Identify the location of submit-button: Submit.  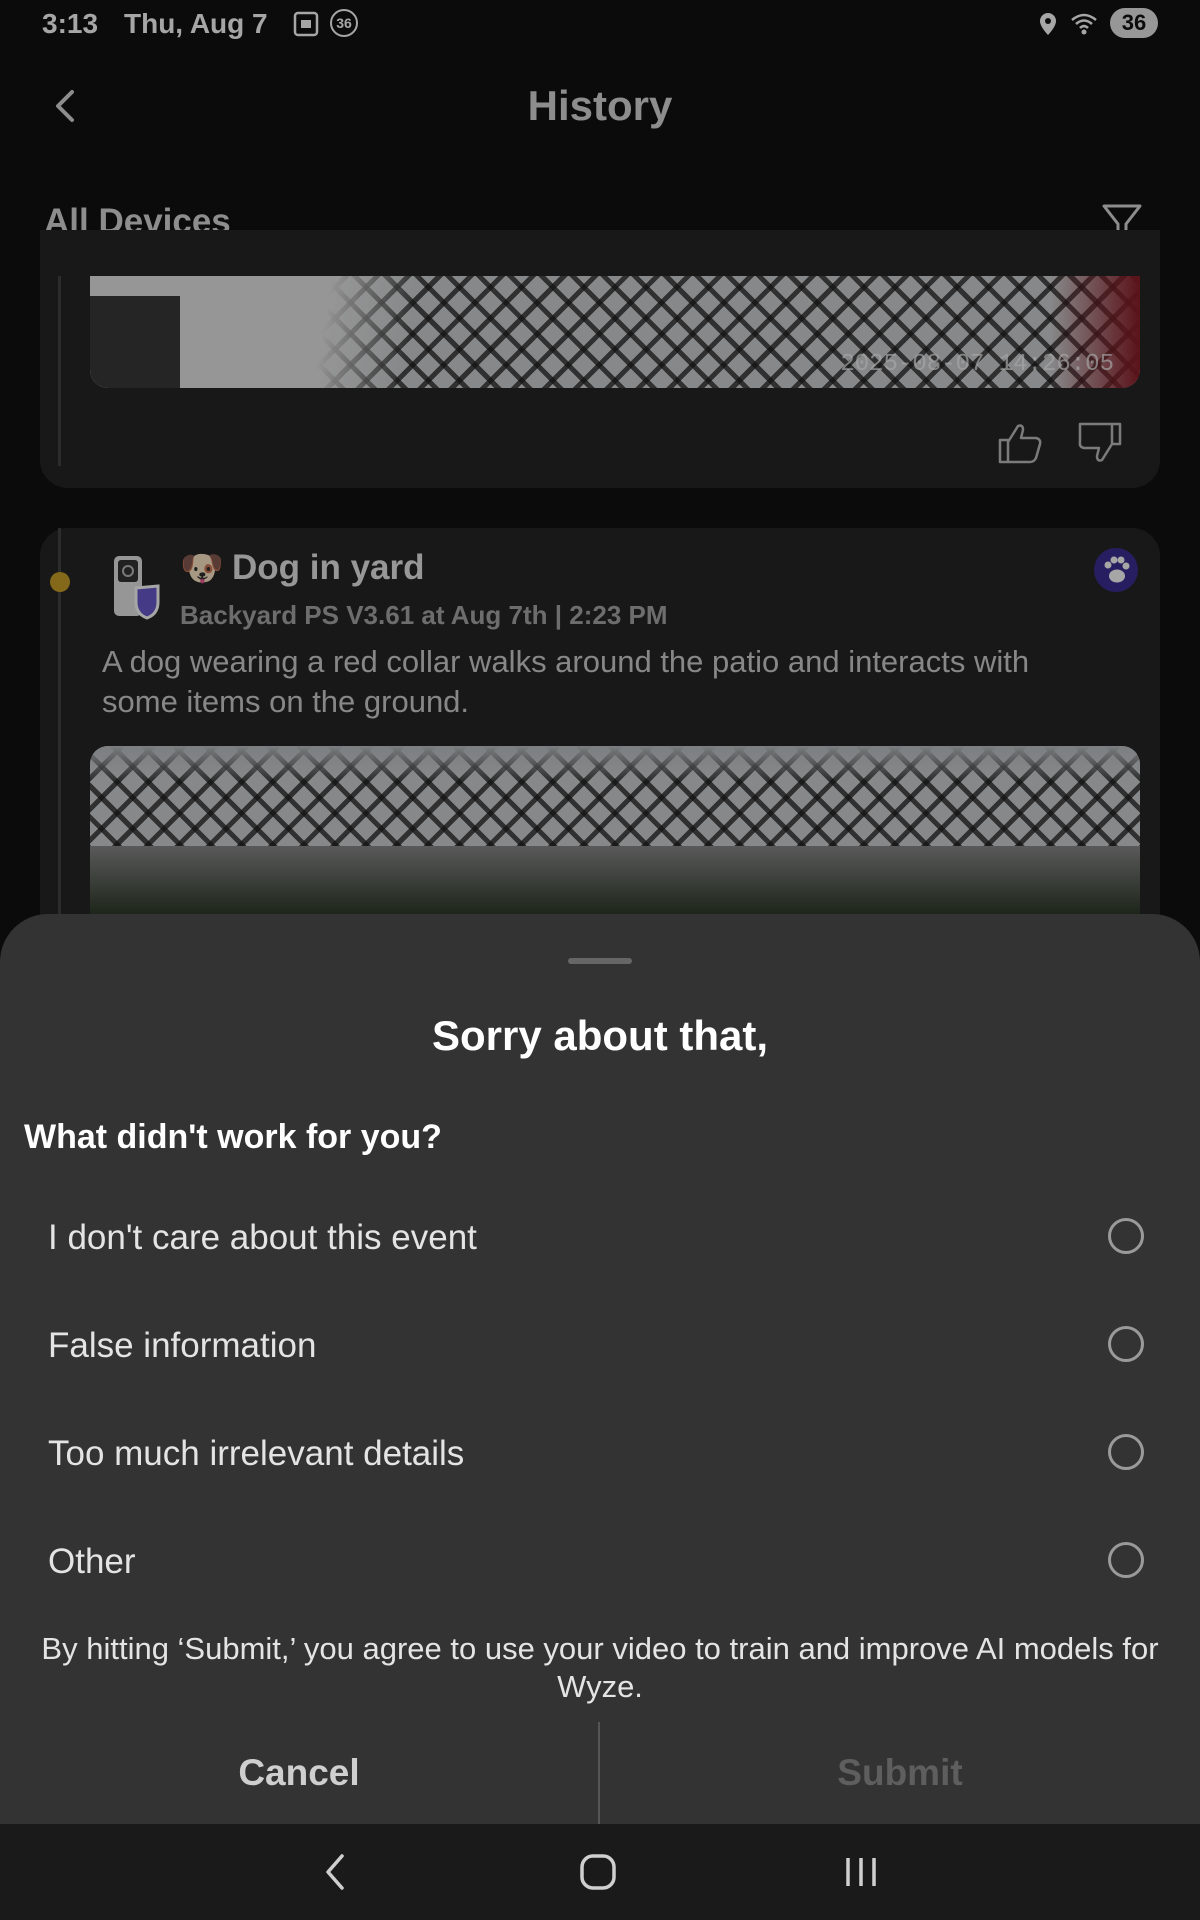
(900, 1773).